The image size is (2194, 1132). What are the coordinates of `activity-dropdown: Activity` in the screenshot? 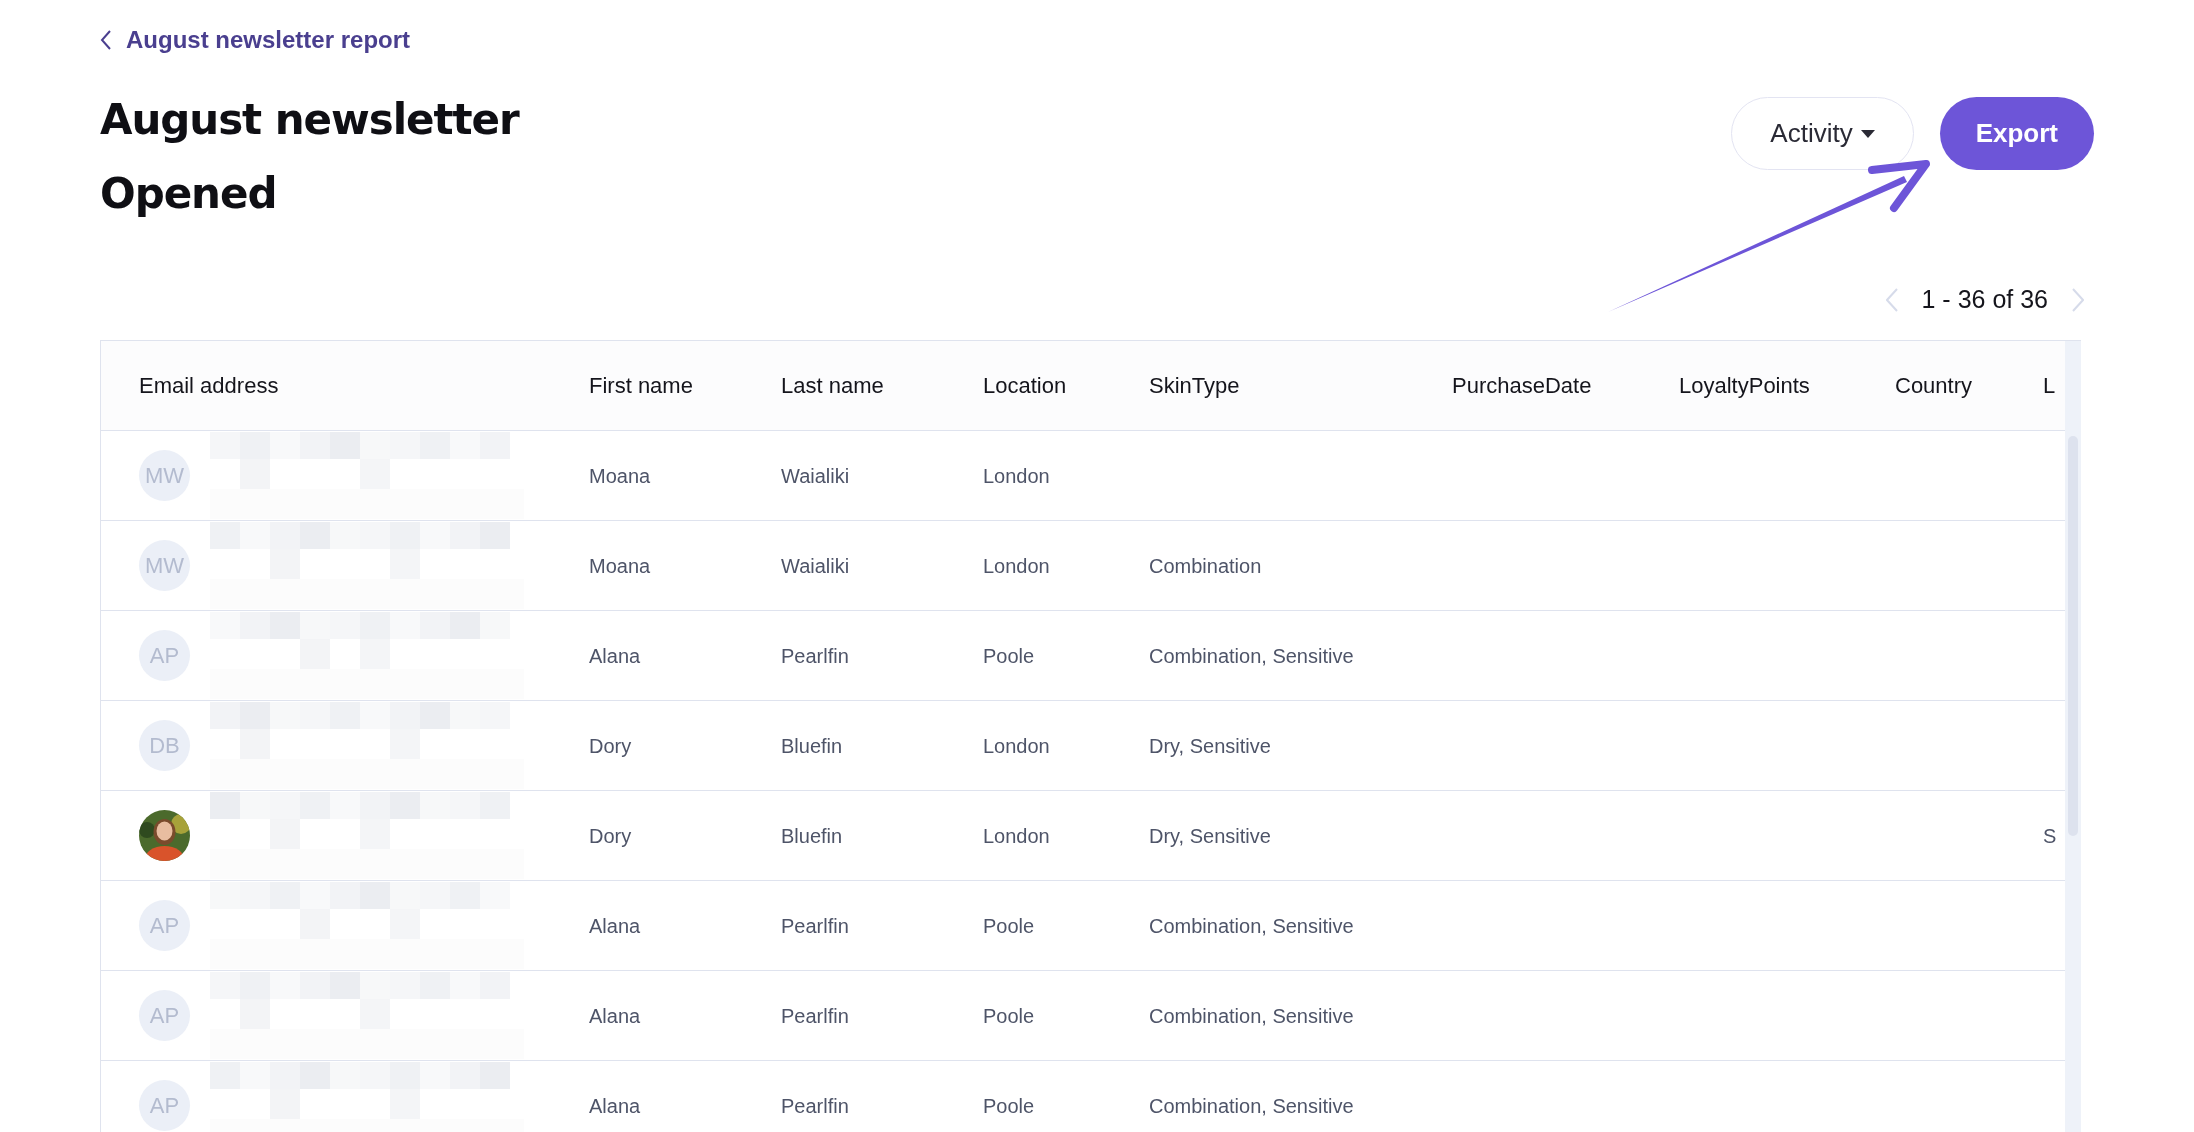 It's located at (1822, 133).